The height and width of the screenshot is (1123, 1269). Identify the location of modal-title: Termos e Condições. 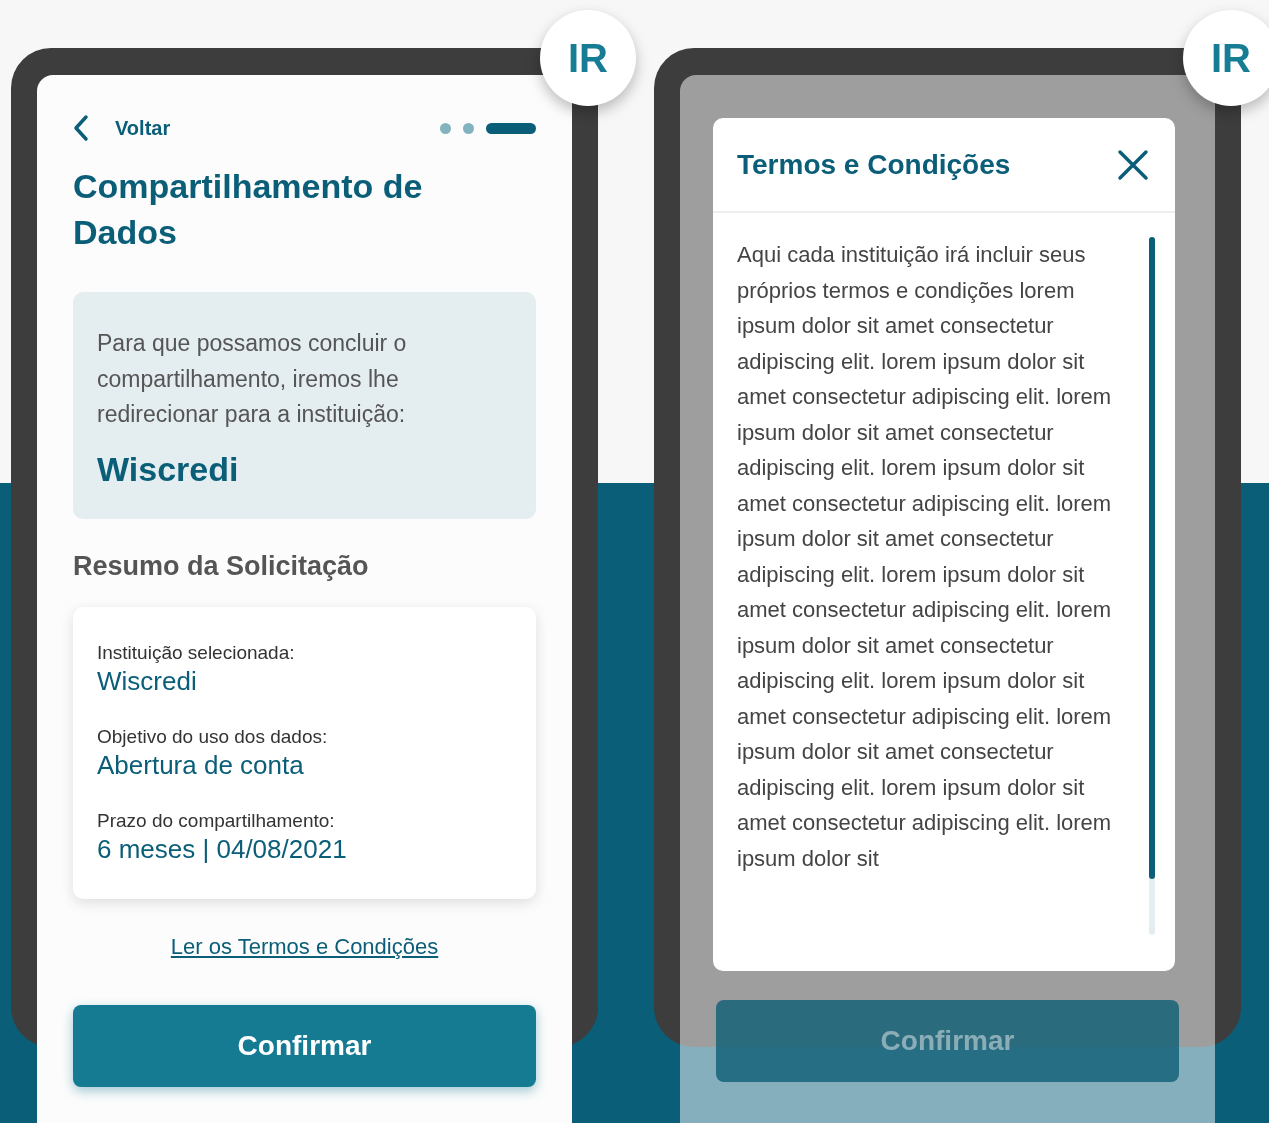
(874, 164).